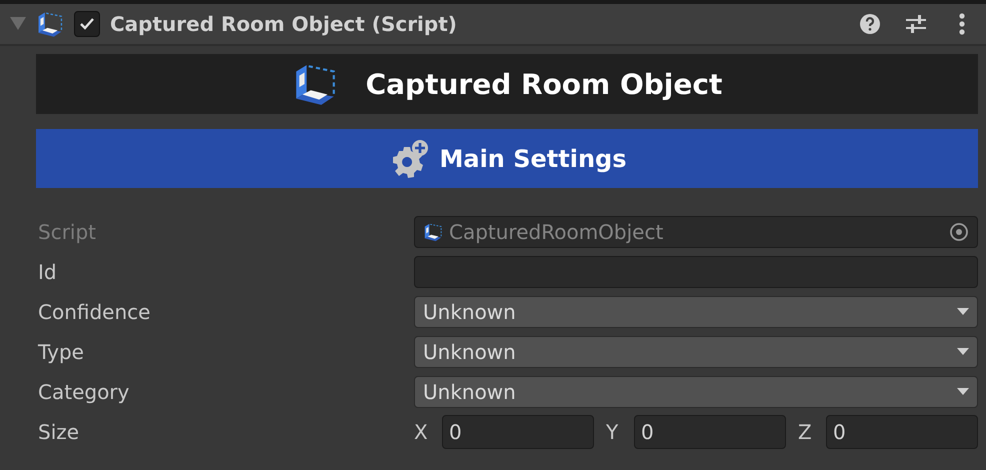 Image resolution: width=986 pixels, height=470 pixels. Describe the element at coordinates (67, 232) in the screenshot. I see `field-label: Script` at that location.